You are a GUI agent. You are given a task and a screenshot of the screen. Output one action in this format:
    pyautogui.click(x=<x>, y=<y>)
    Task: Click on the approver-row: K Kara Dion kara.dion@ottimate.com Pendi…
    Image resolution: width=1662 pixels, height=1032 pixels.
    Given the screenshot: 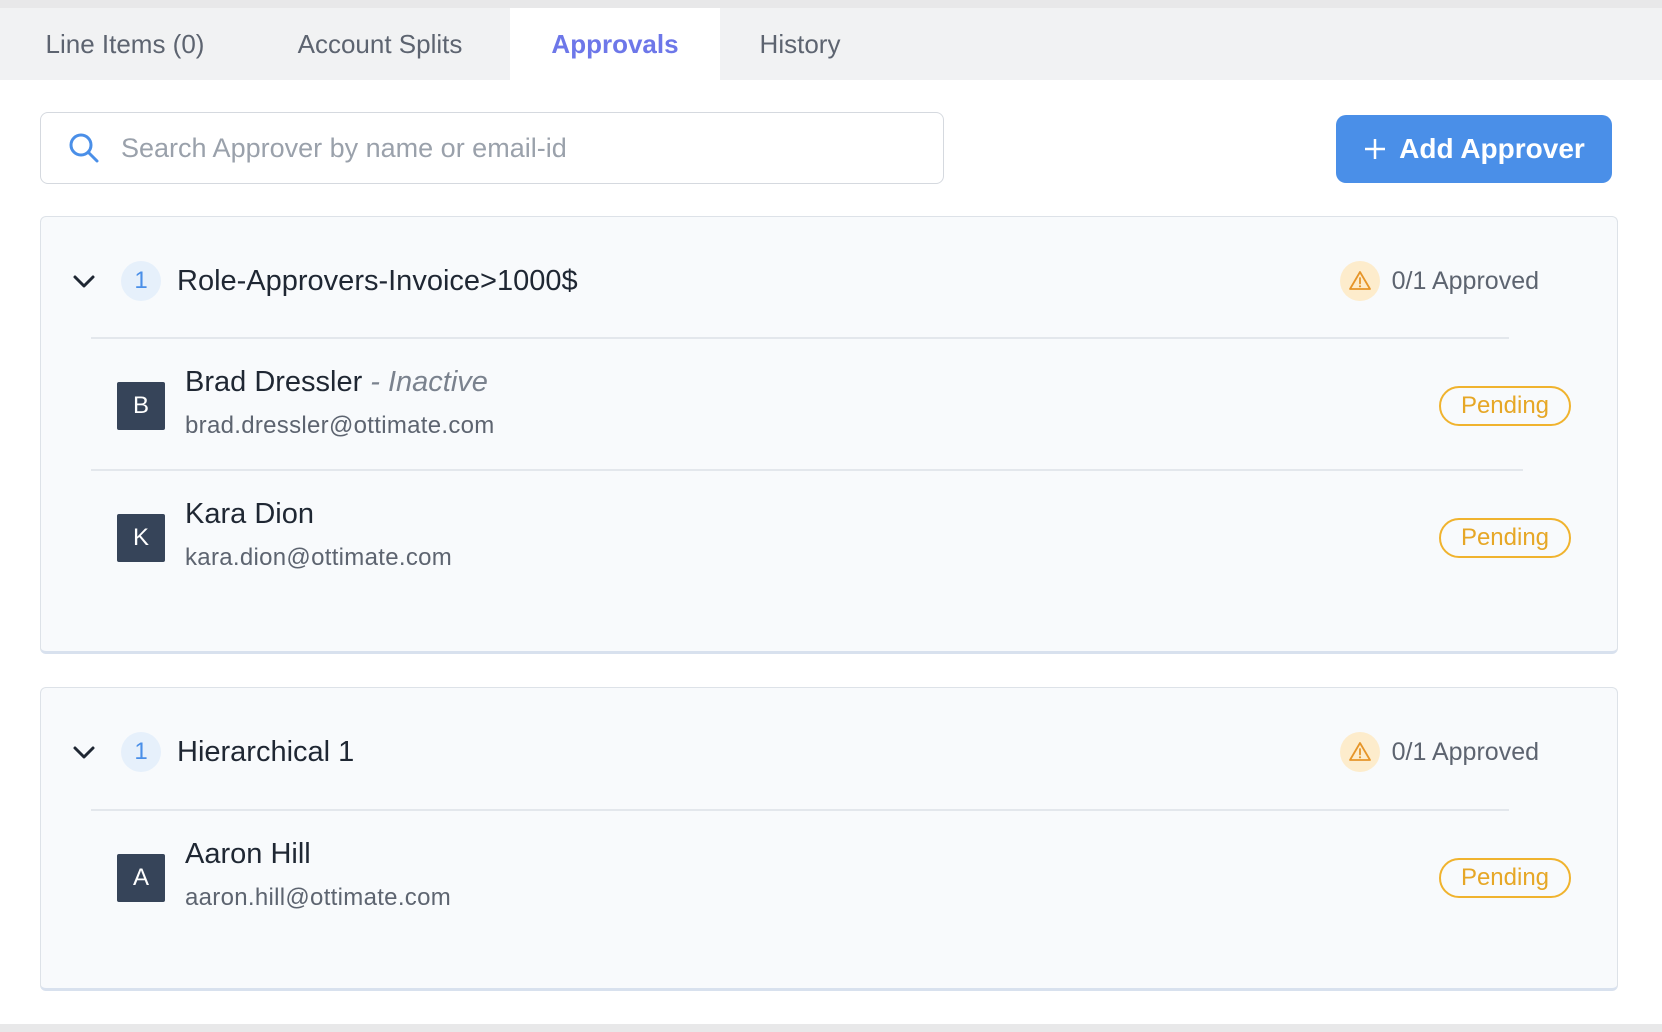 What is the action you would take?
    pyautogui.click(x=829, y=536)
    